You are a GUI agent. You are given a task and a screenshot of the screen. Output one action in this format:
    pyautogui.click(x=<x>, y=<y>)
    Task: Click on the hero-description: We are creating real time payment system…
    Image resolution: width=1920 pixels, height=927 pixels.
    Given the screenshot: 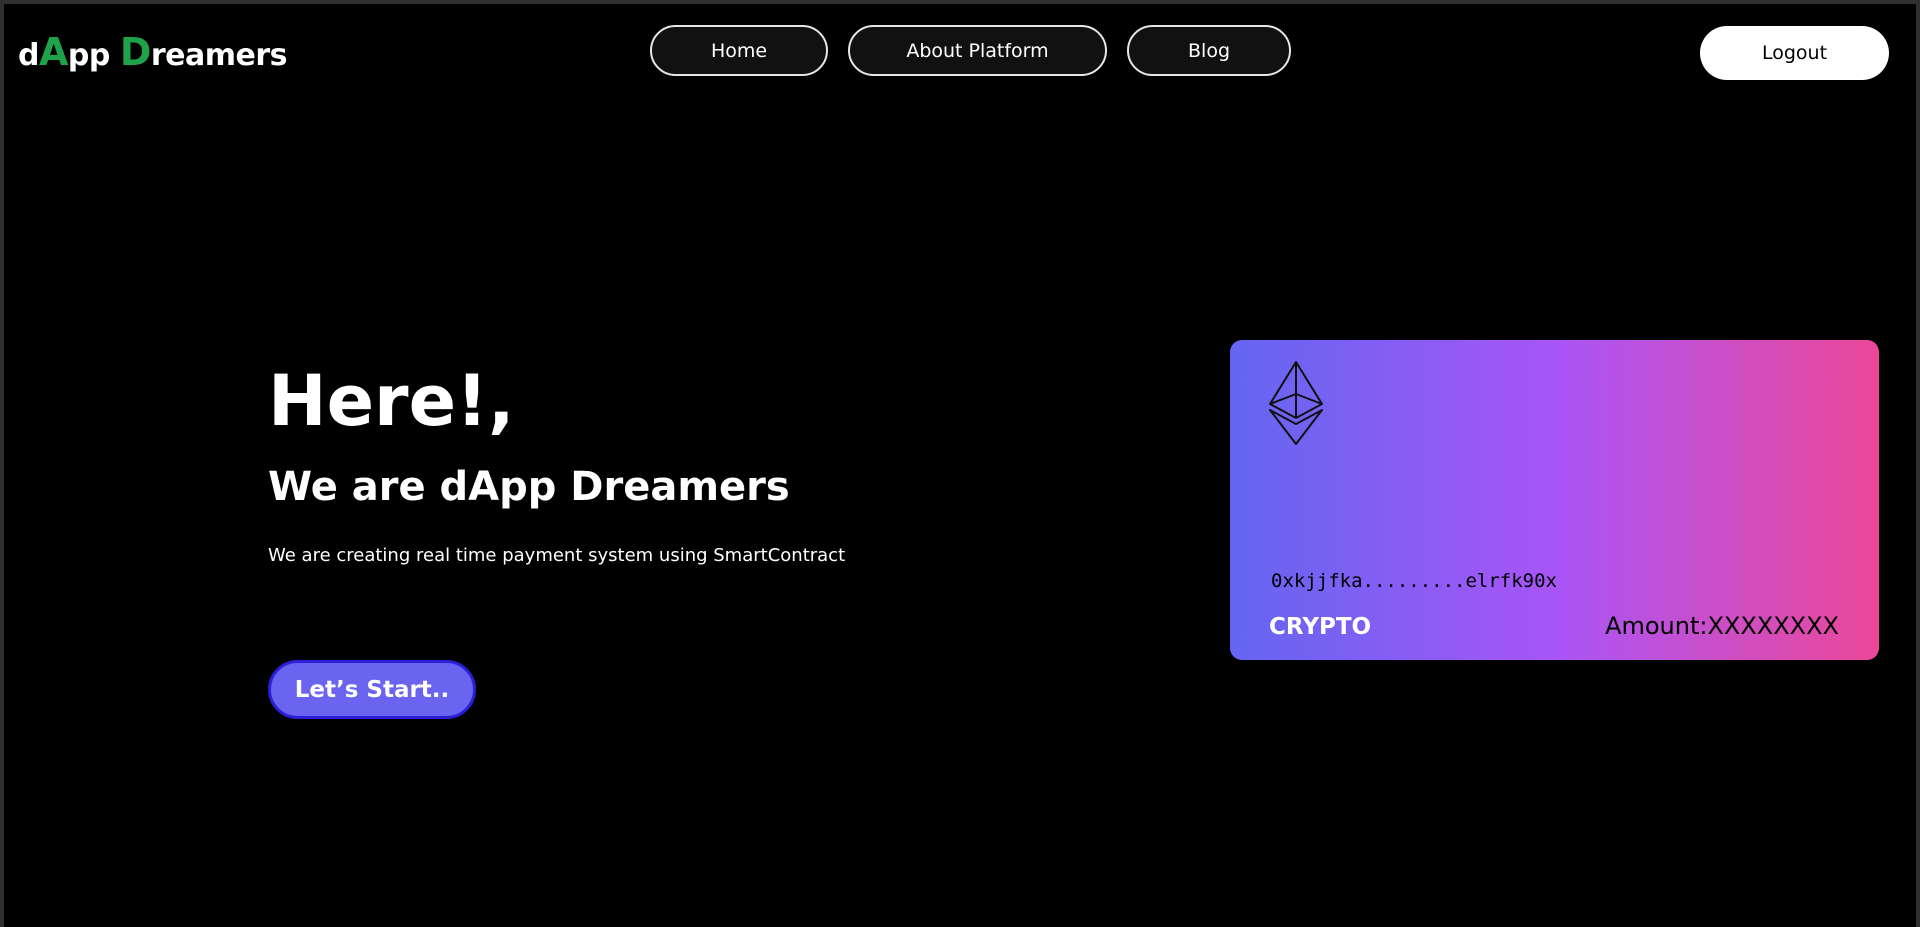 What is the action you would take?
    pyautogui.click(x=557, y=555)
    